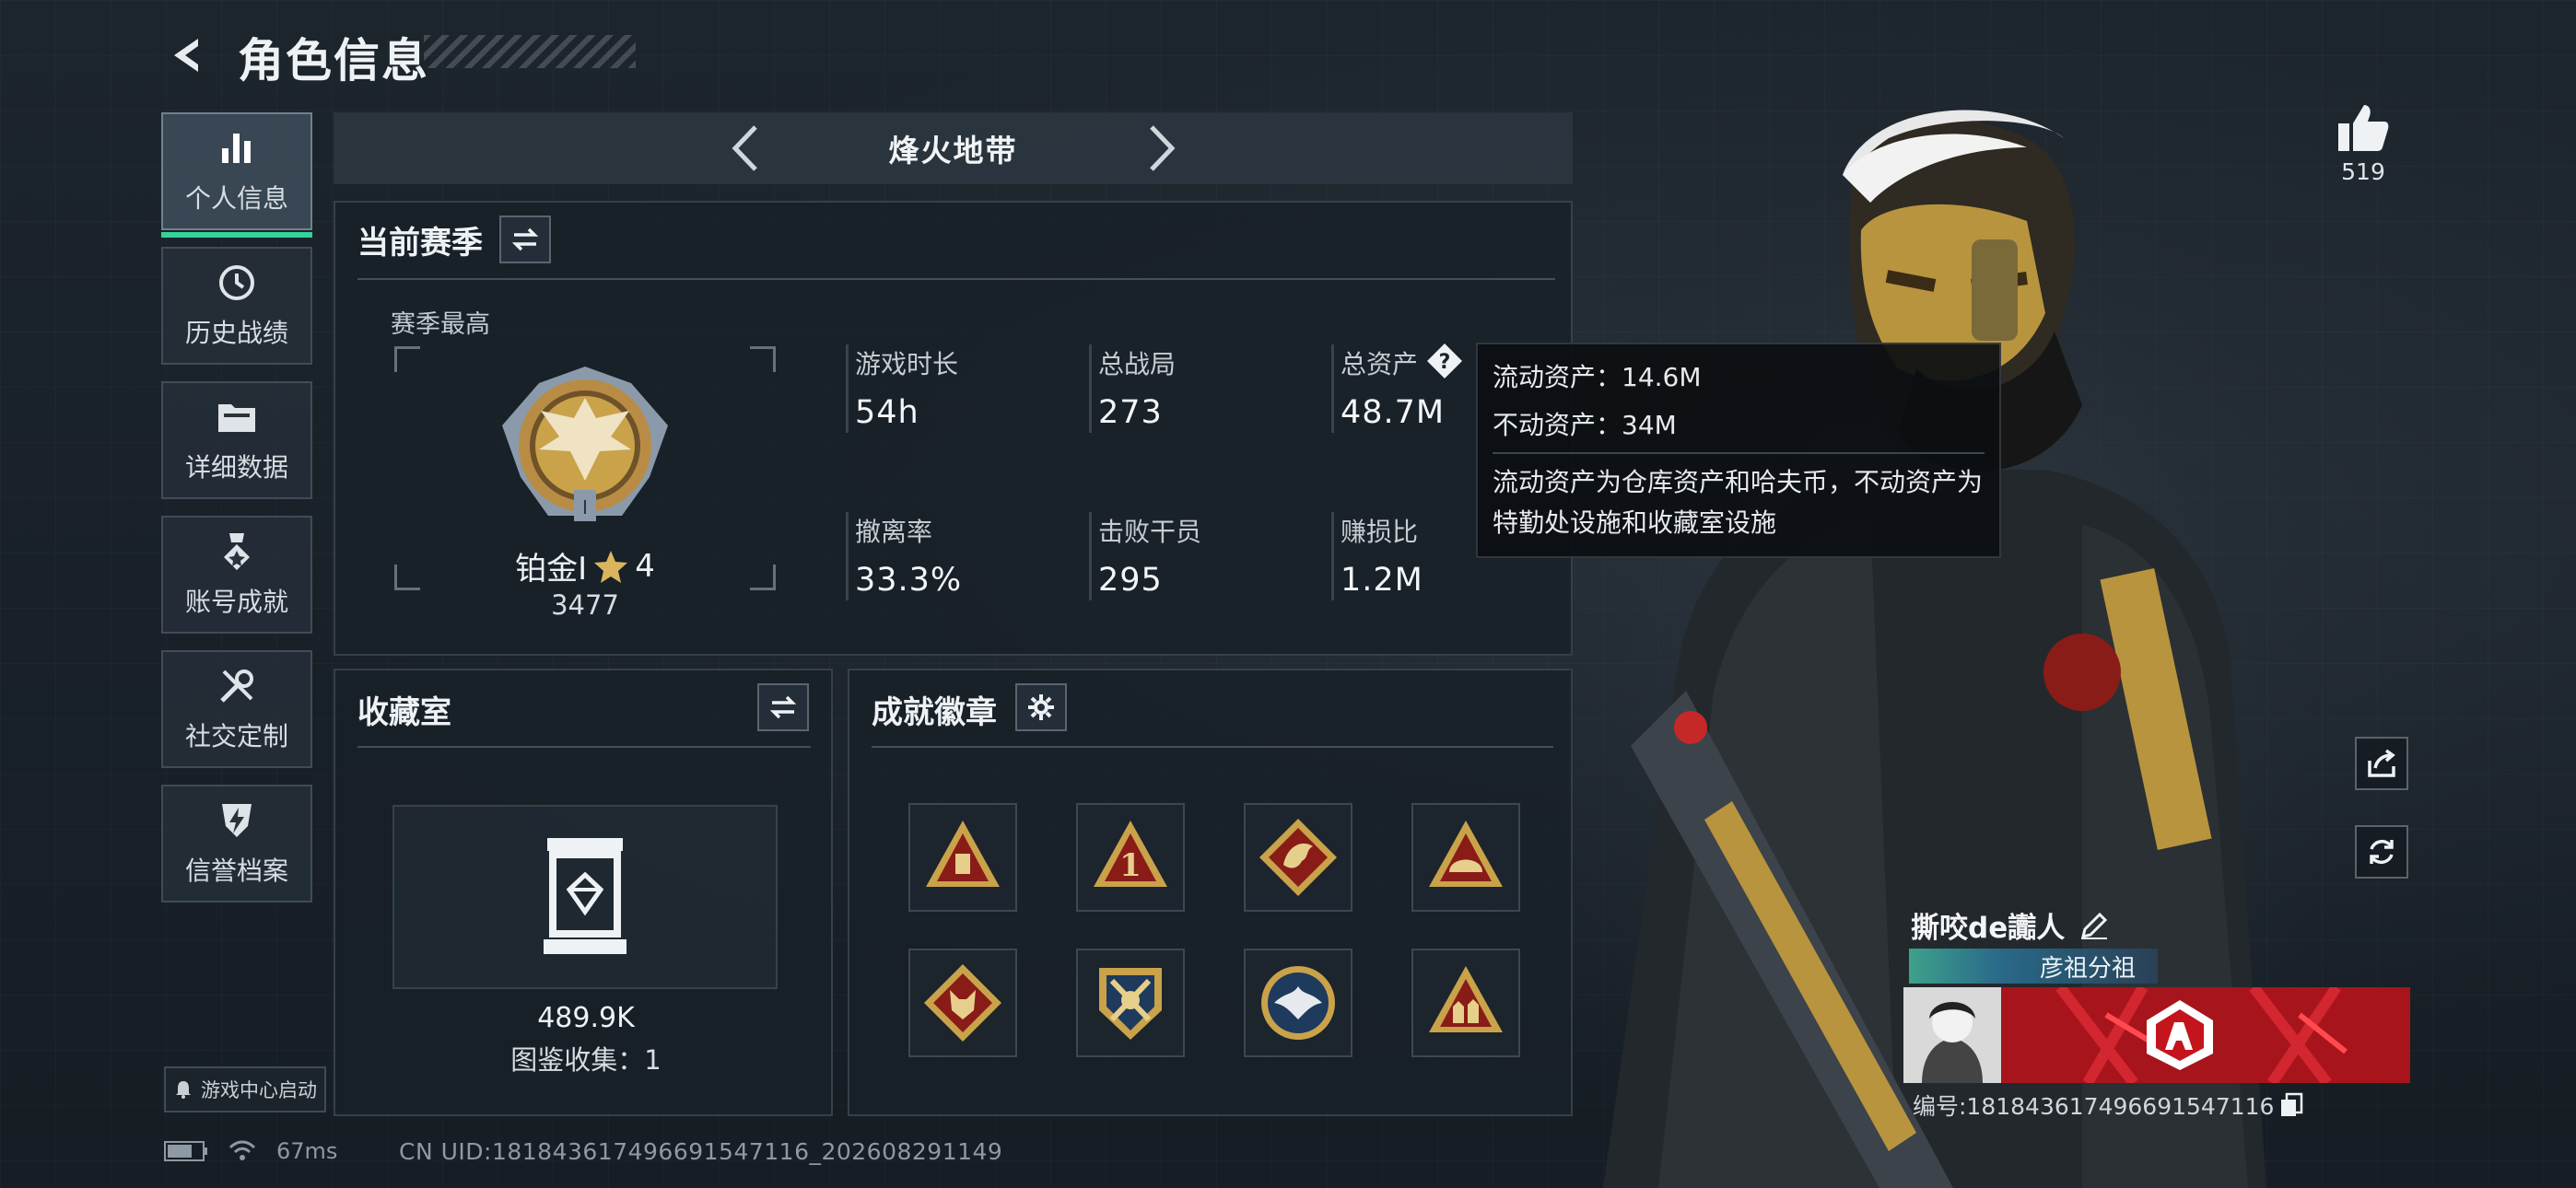 The height and width of the screenshot is (1188, 2576). I want to click on back-button, so click(189, 55).